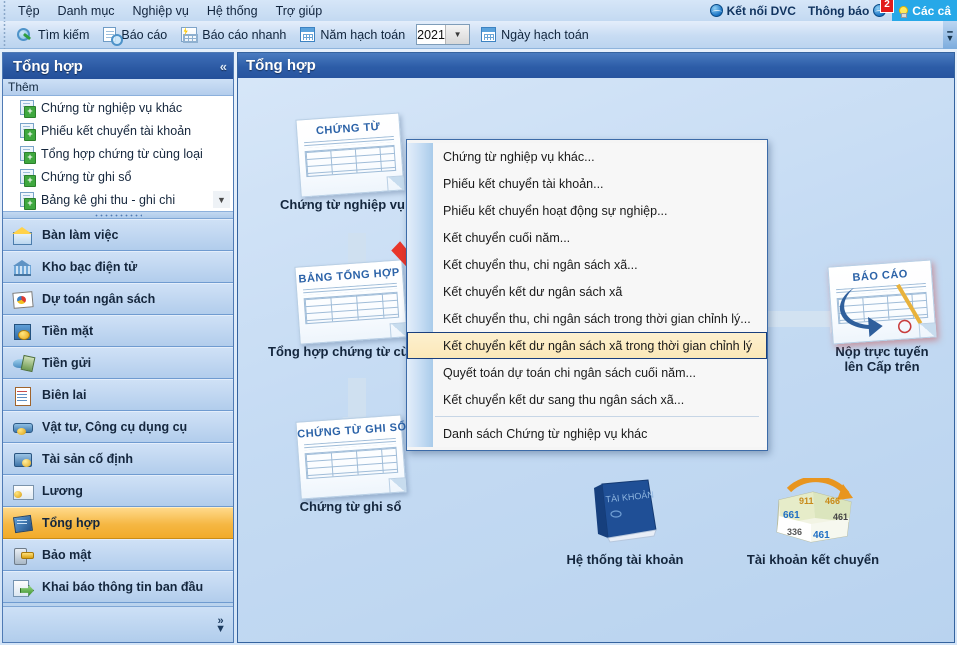 The width and height of the screenshot is (957, 645). Describe the element at coordinates (118, 87) in the screenshot. I see `sidebar-section-label: Thêm` at that location.